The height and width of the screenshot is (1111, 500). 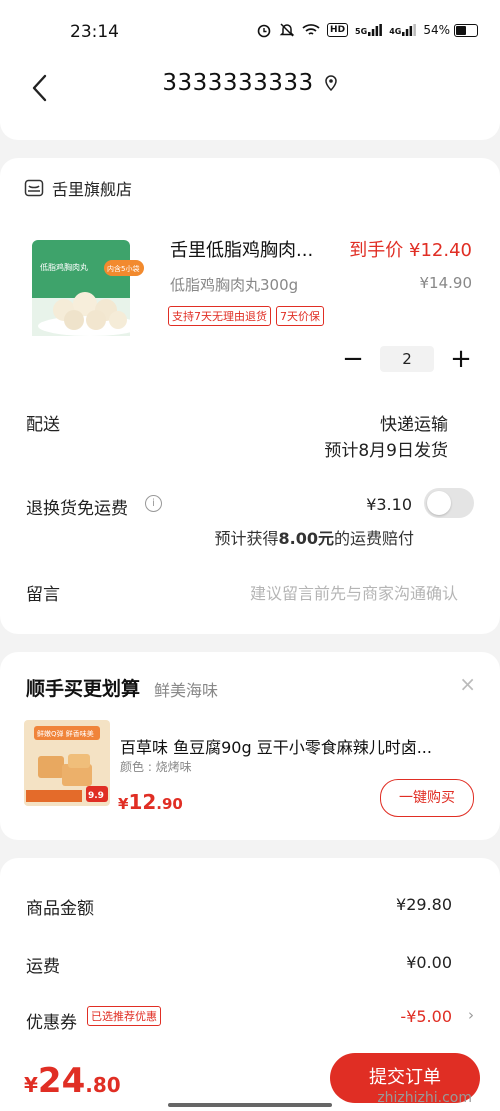 I want to click on location-pin-icon, so click(x=330, y=83).